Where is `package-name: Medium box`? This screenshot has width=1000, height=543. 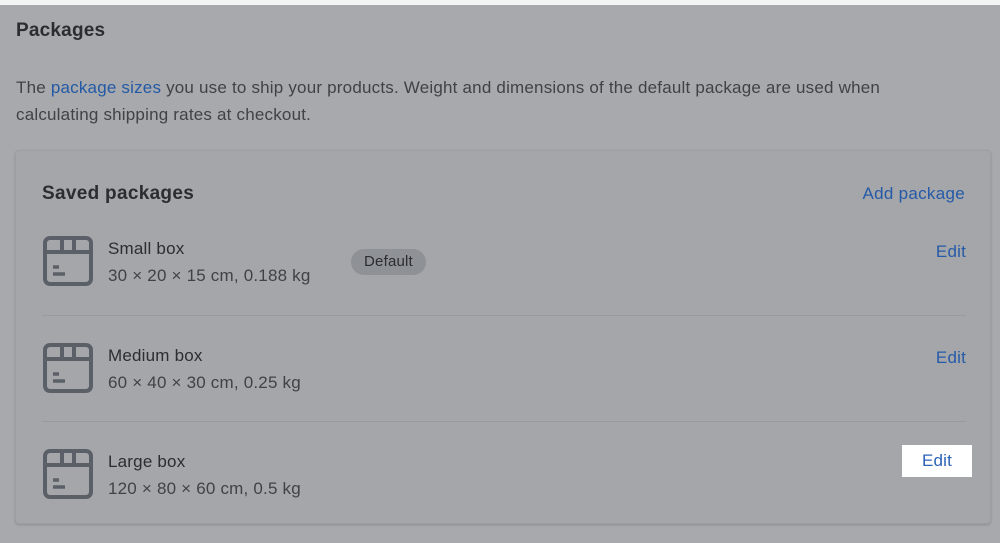
package-name: Medium box is located at coordinates (155, 355).